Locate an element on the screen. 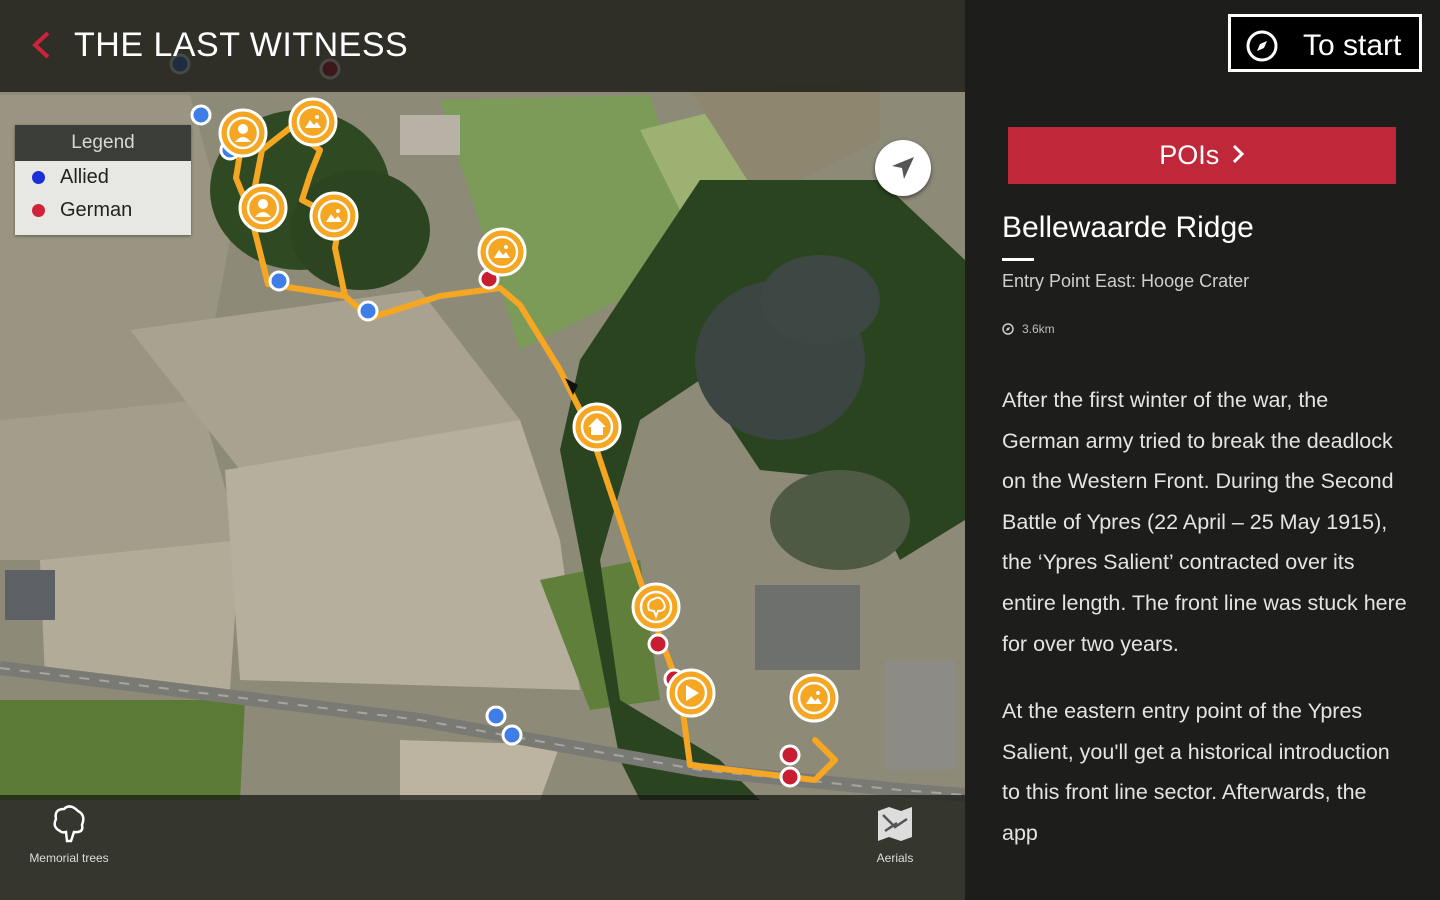 This screenshot has height=900, width=1440. memorial-trees-button: Memorial trees is located at coordinates (69, 835).